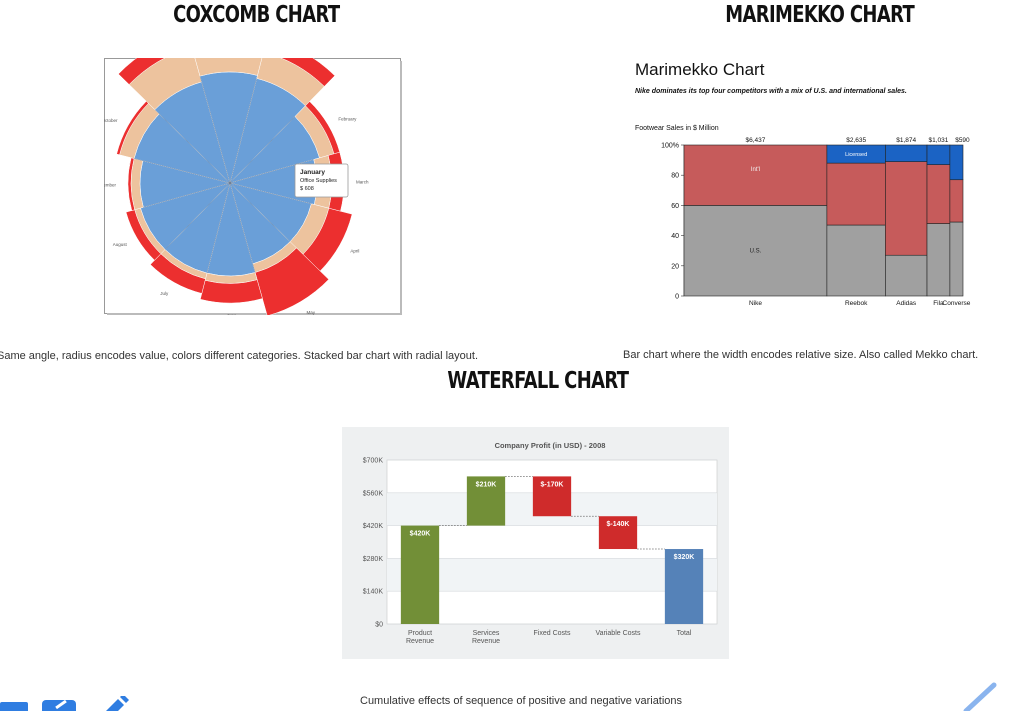 This screenshot has height=711, width=1016. What do you see at coordinates (354, 251) in the screenshot?
I see `coxcomb-label-april: April` at bounding box center [354, 251].